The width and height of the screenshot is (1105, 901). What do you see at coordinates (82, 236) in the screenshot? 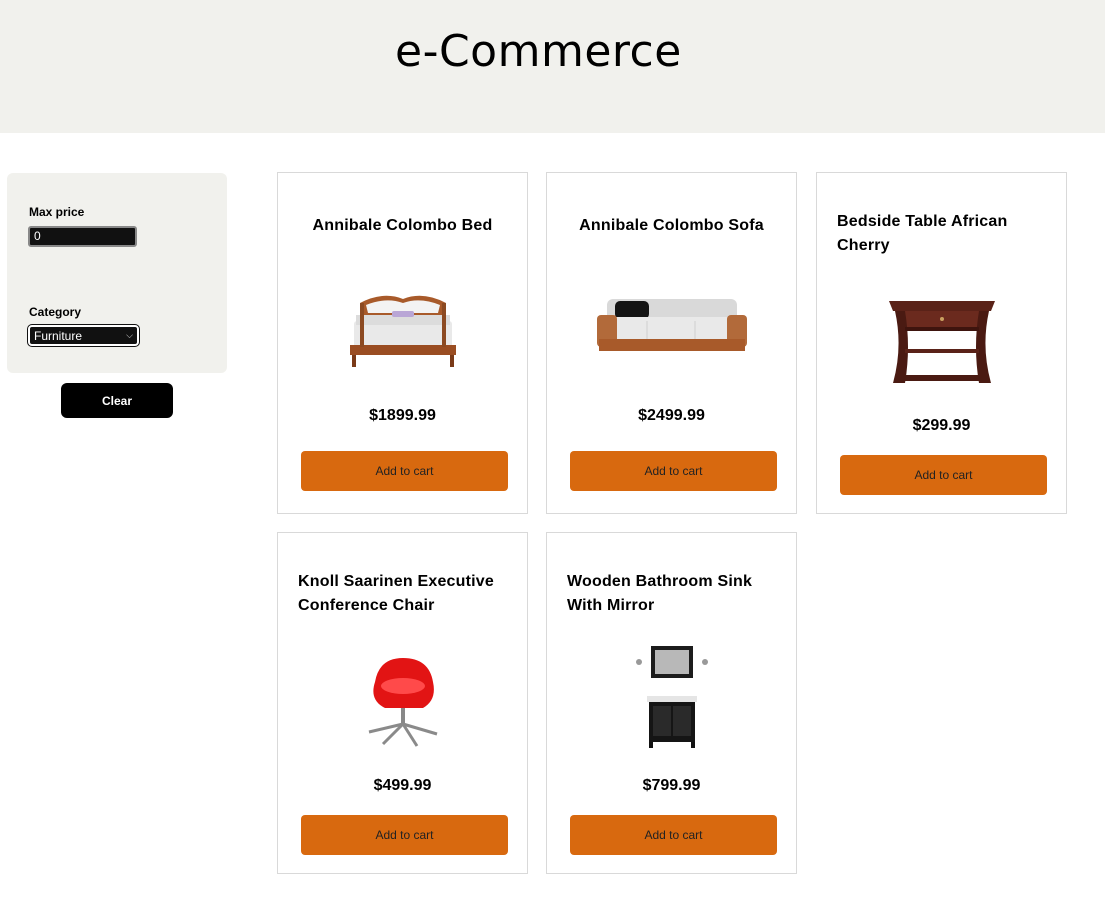
I see `max-price-input: 0` at bounding box center [82, 236].